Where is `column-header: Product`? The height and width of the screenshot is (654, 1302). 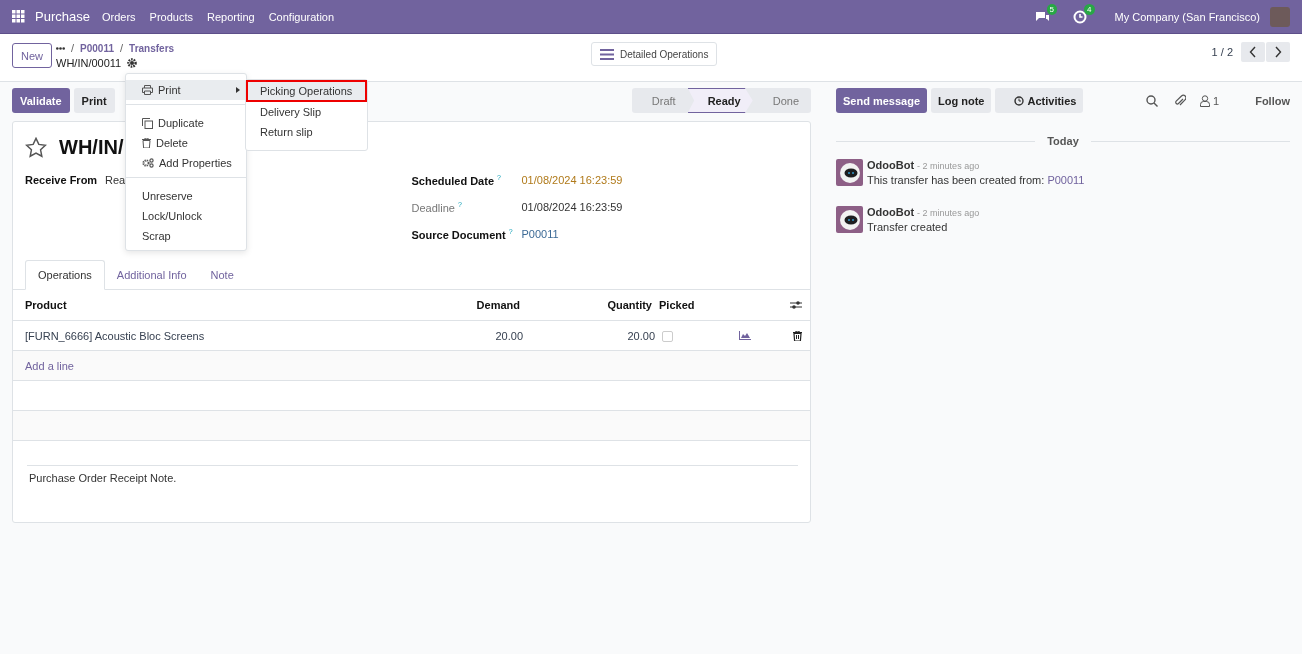
column-header: Product is located at coordinates (212, 305).